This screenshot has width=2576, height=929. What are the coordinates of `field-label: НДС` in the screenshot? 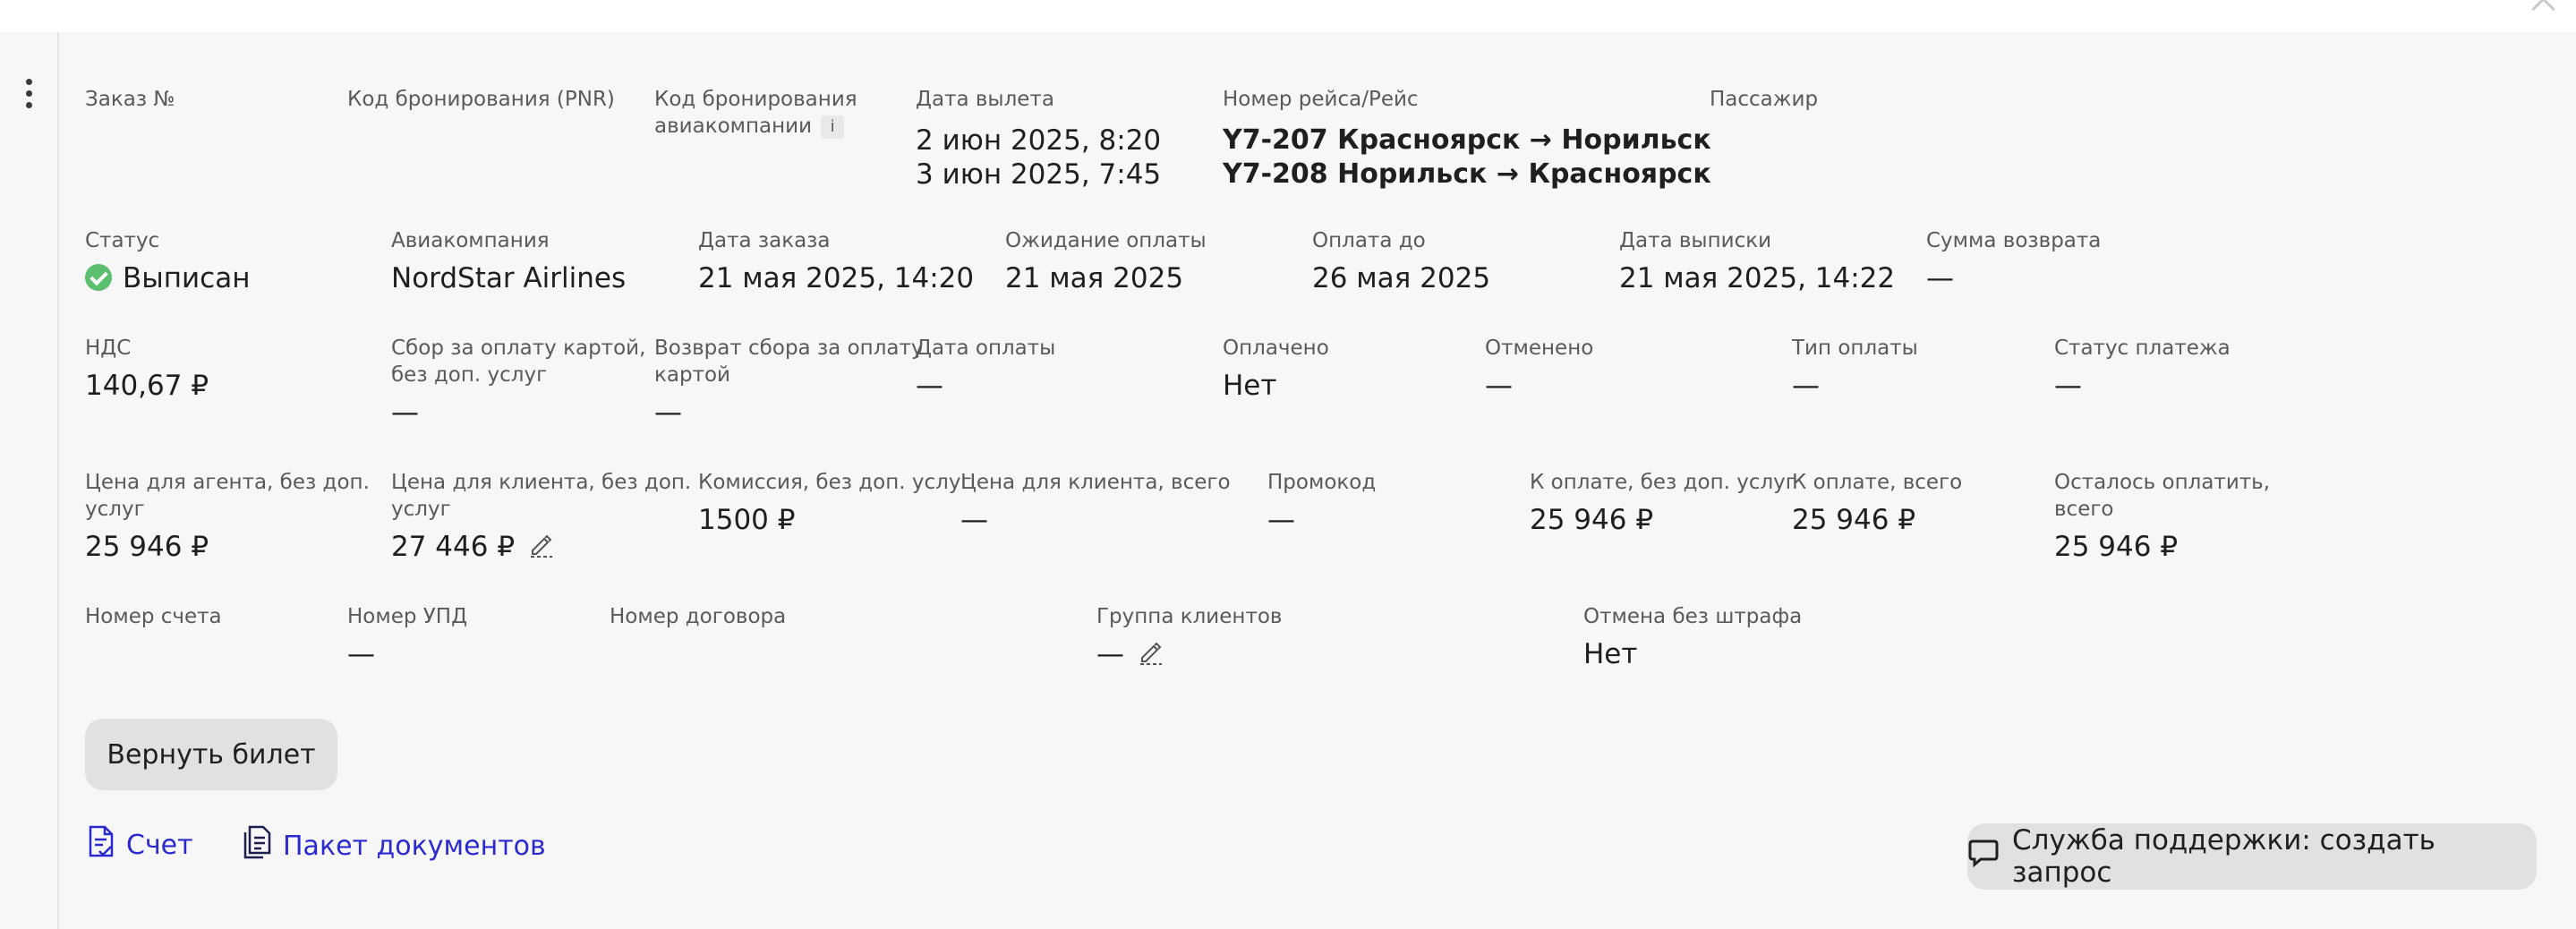 It's located at (108, 348).